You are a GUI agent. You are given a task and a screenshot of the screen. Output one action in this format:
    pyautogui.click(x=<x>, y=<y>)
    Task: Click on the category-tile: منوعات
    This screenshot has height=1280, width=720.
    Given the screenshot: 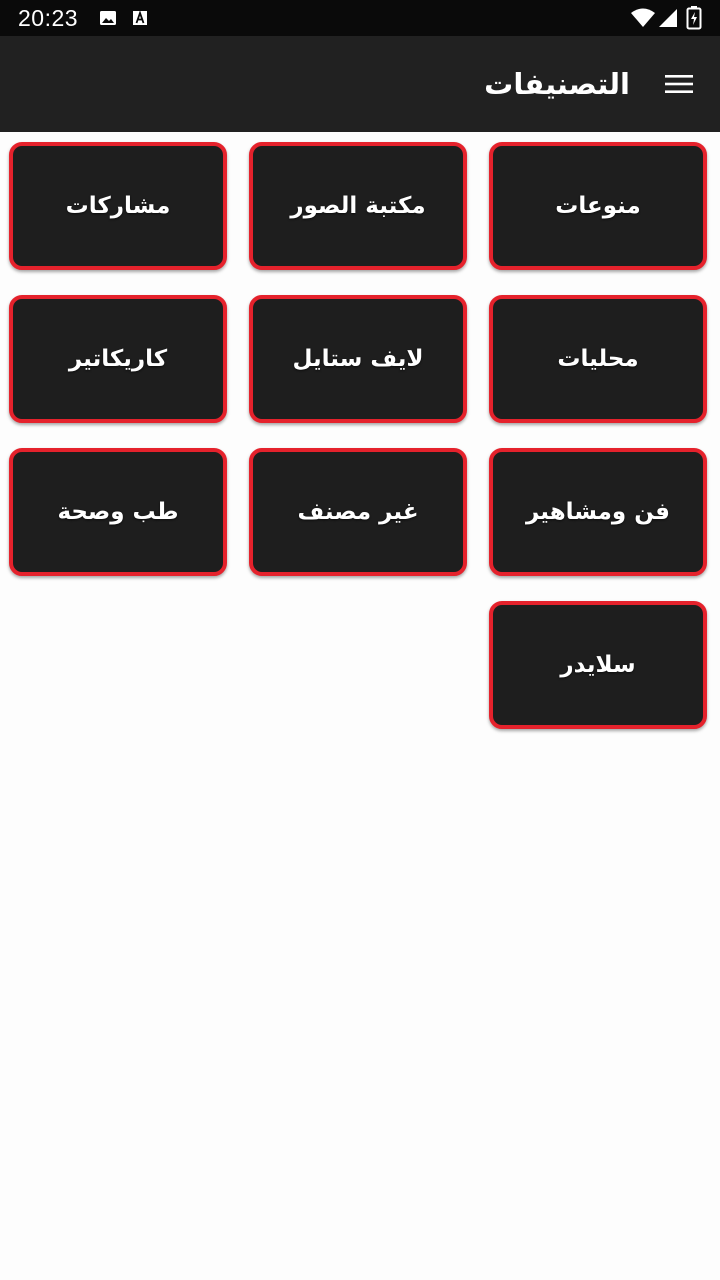 What is the action you would take?
    pyautogui.click(x=598, y=206)
    